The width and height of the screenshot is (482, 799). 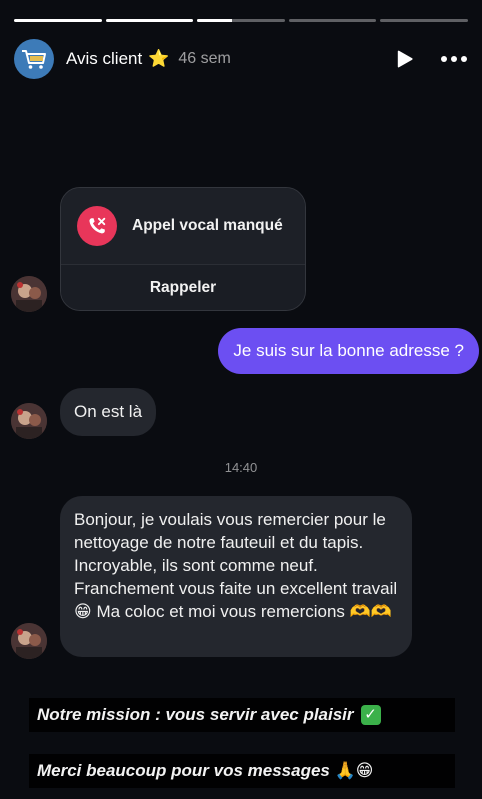 I want to click on story-age: 46 sem, so click(x=204, y=58).